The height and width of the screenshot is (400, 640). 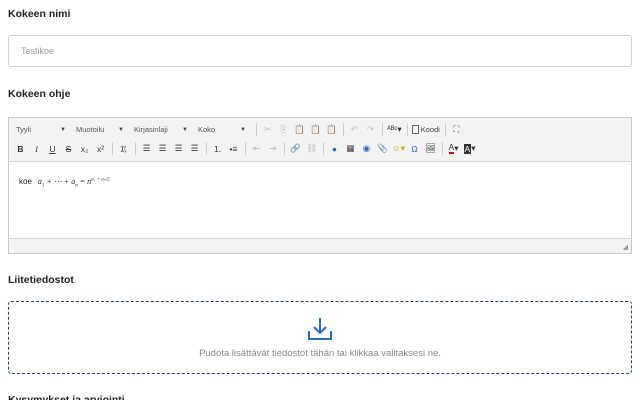 I want to click on source-doc-icon, so click(x=415, y=129).